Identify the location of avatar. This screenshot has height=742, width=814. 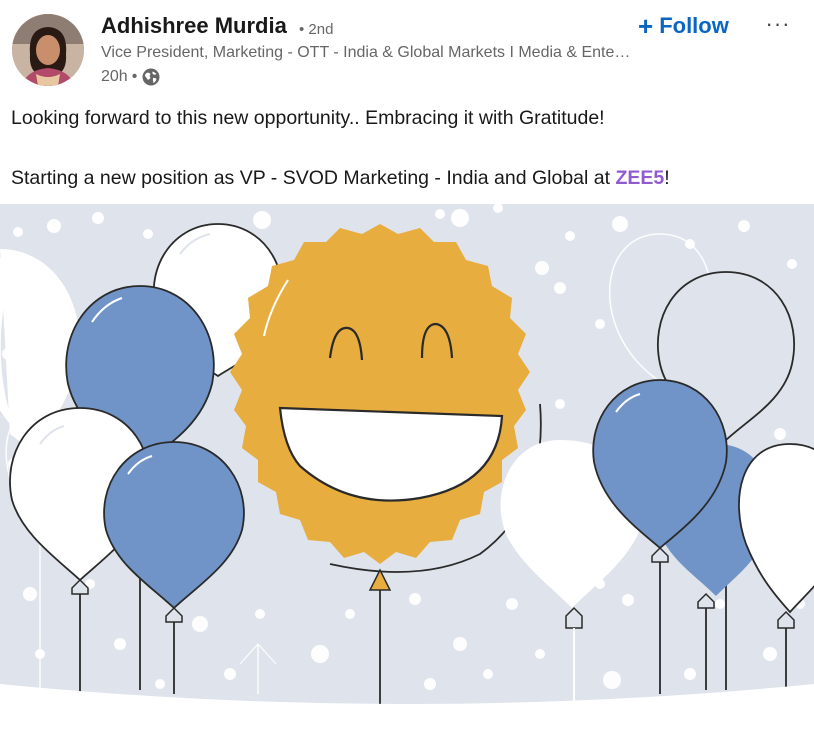
(48, 50).